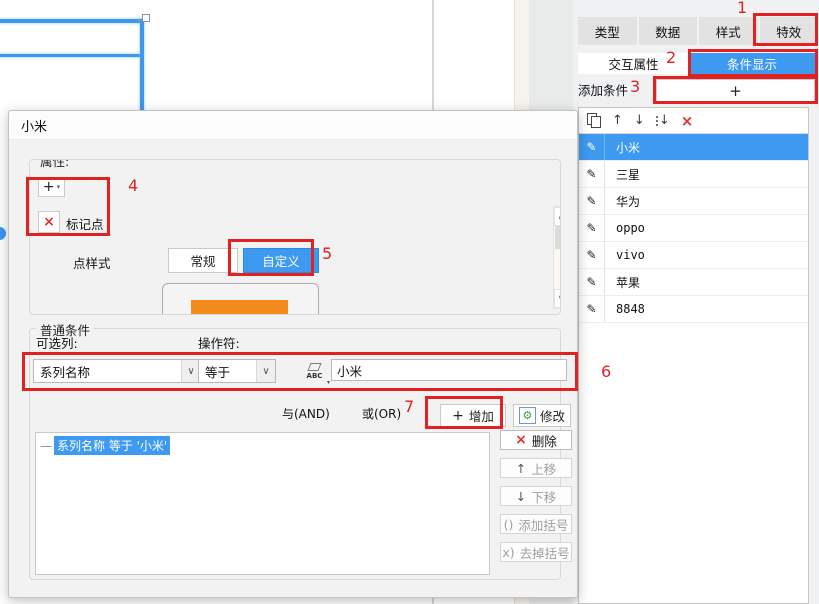  I want to click on add-attribute-button: + ▾, so click(51, 187).